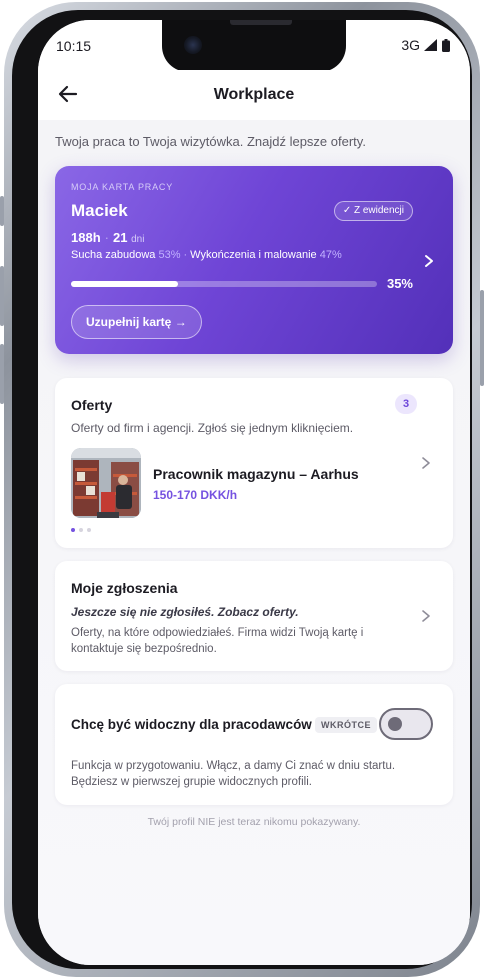 This screenshot has width=484, height=979. I want to click on page-title: Workplace, so click(254, 94).